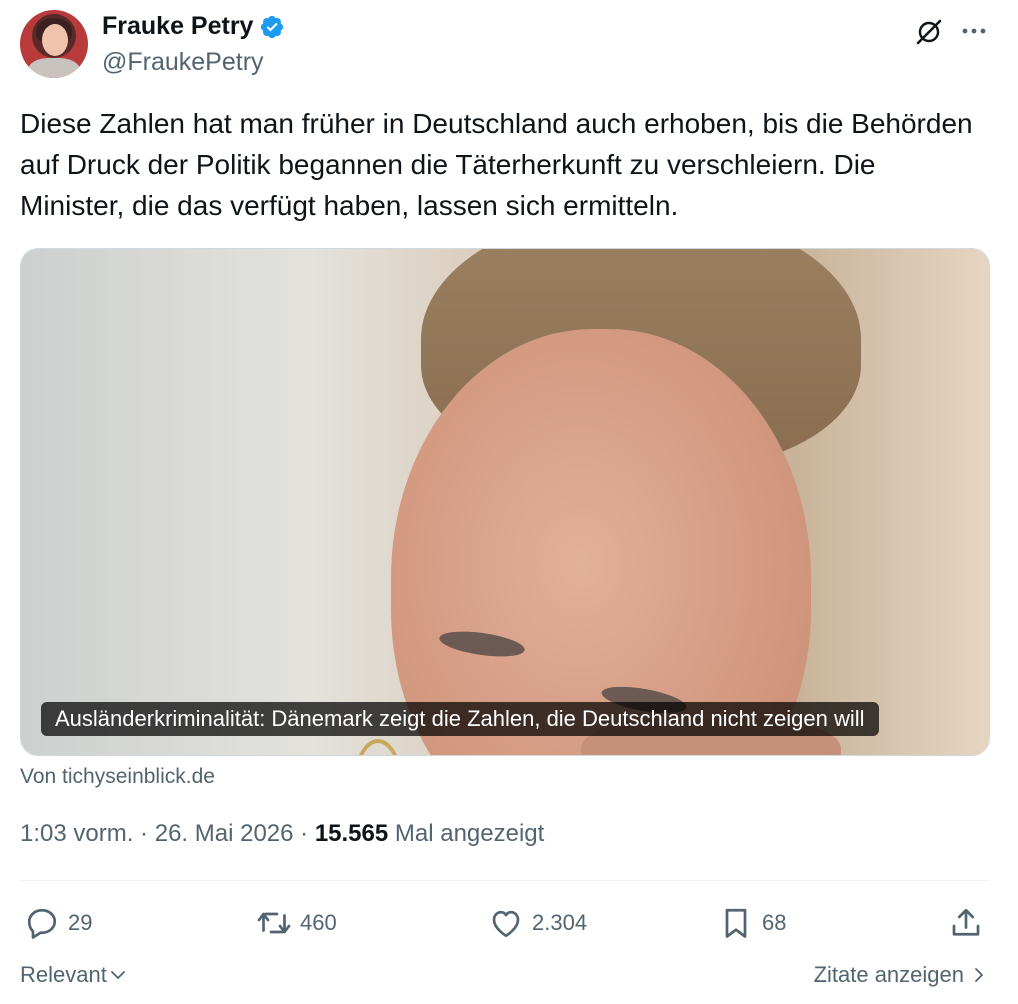 The image size is (1018, 1004). What do you see at coordinates (888, 974) in the screenshot?
I see `quotes-label: Zitate anzeigen` at bounding box center [888, 974].